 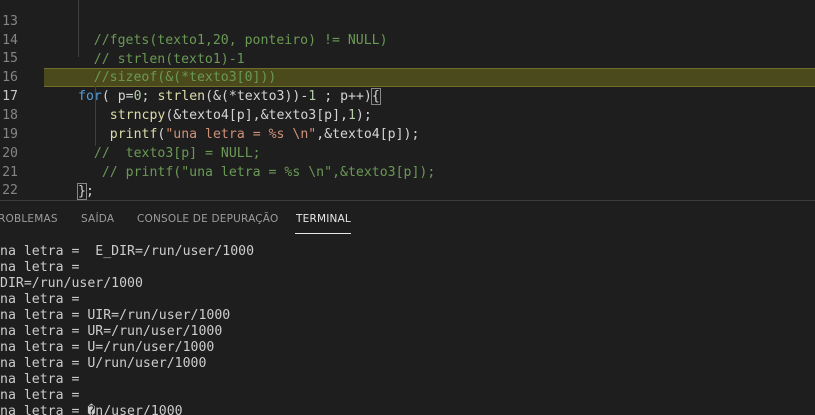 What do you see at coordinates (207, 219) in the screenshot?
I see `tab-debug-console: CONSOLE DE DEPURAÇÃO` at bounding box center [207, 219].